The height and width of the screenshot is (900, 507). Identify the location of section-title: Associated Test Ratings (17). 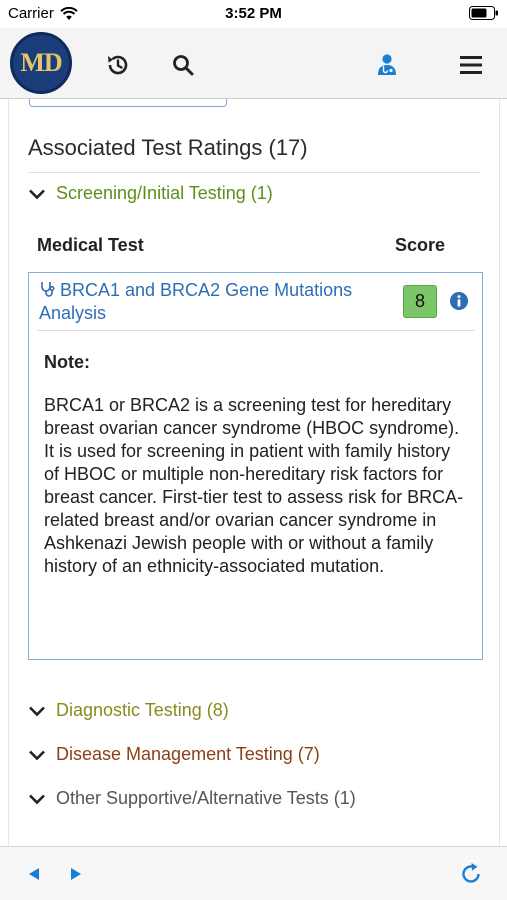
(168, 147).